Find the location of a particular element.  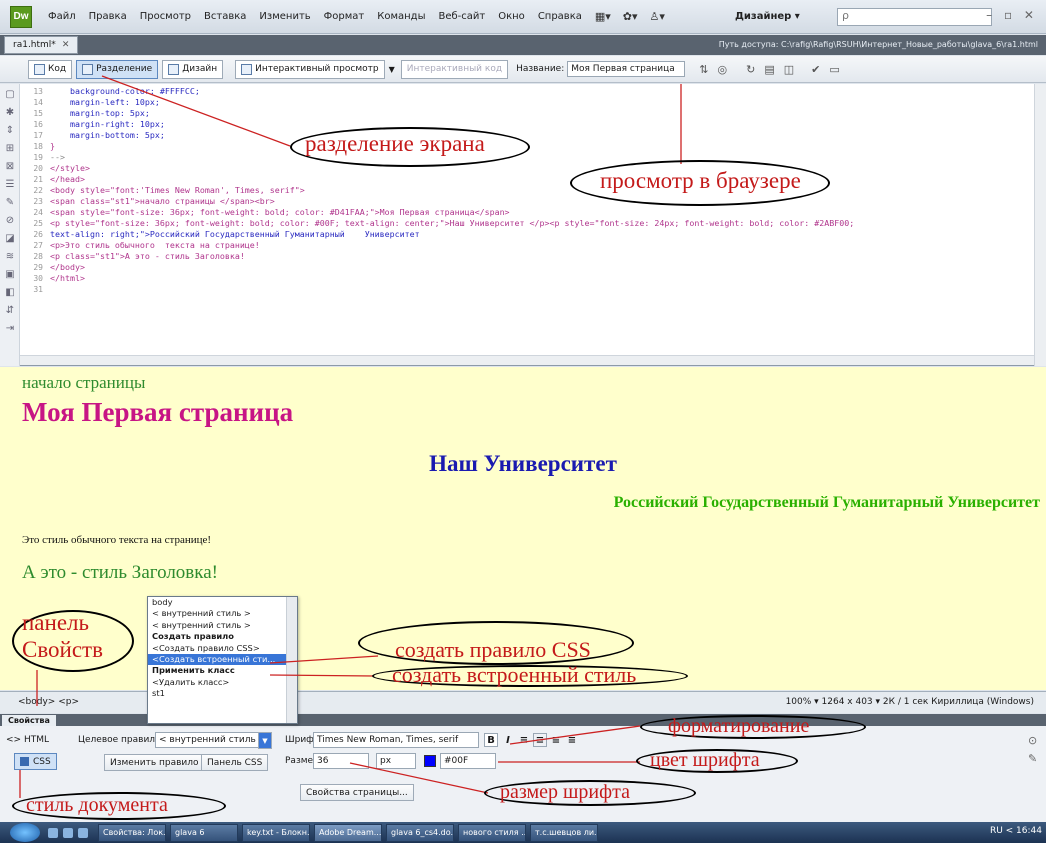

font-select: Times New Roman, Times, serif is located at coordinates (396, 740).